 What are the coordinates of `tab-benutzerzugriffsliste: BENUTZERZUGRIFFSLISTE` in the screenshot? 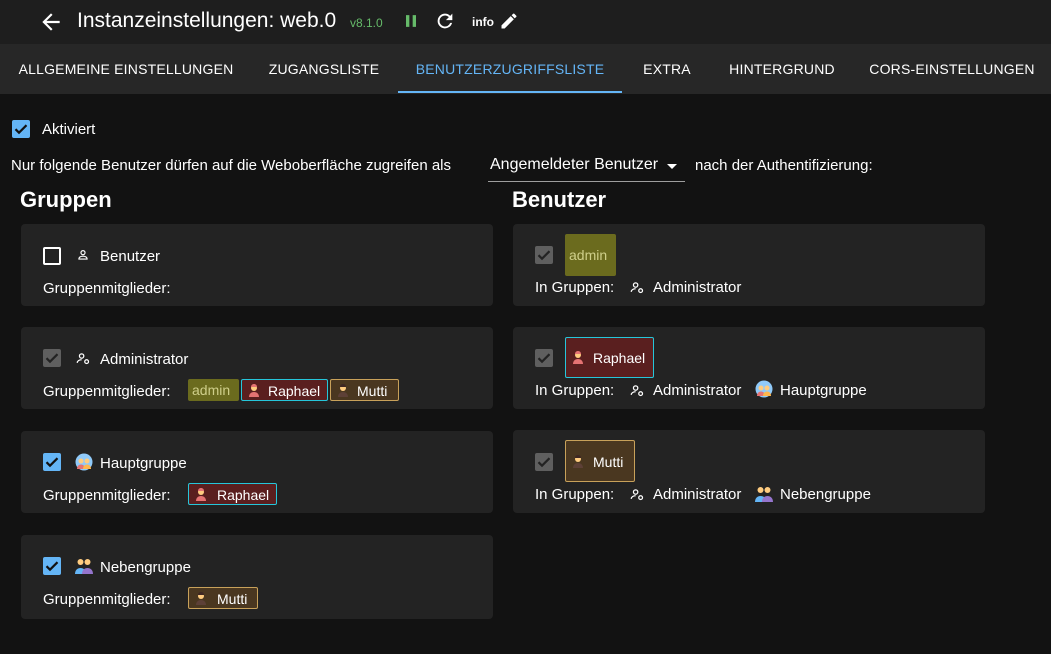 It's located at (510, 69).